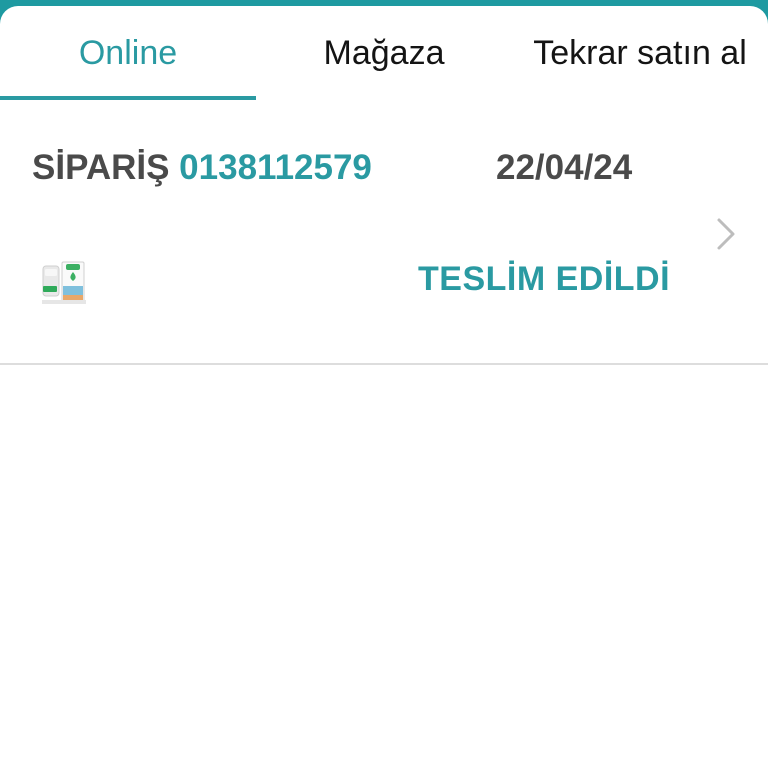 The width and height of the screenshot is (768, 768). I want to click on tab-tekrar-satin-al: Tekrar satın al, so click(640, 53).